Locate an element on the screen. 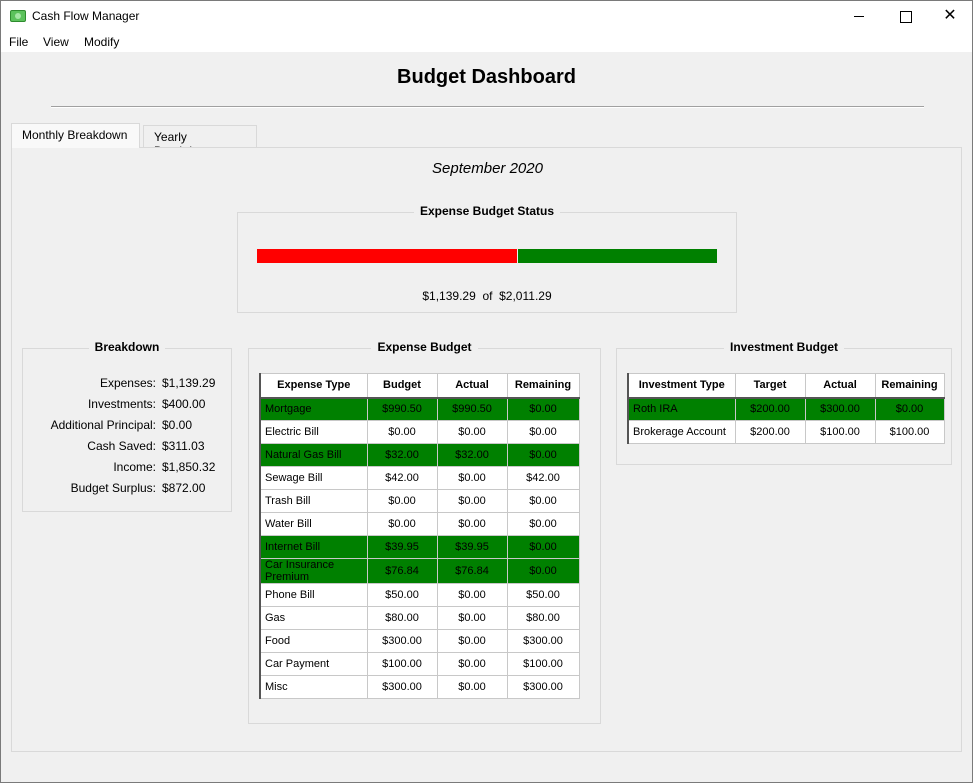 Image resolution: width=973 pixels, height=783 pixels. expense-column-header: Remaining is located at coordinates (543, 386).